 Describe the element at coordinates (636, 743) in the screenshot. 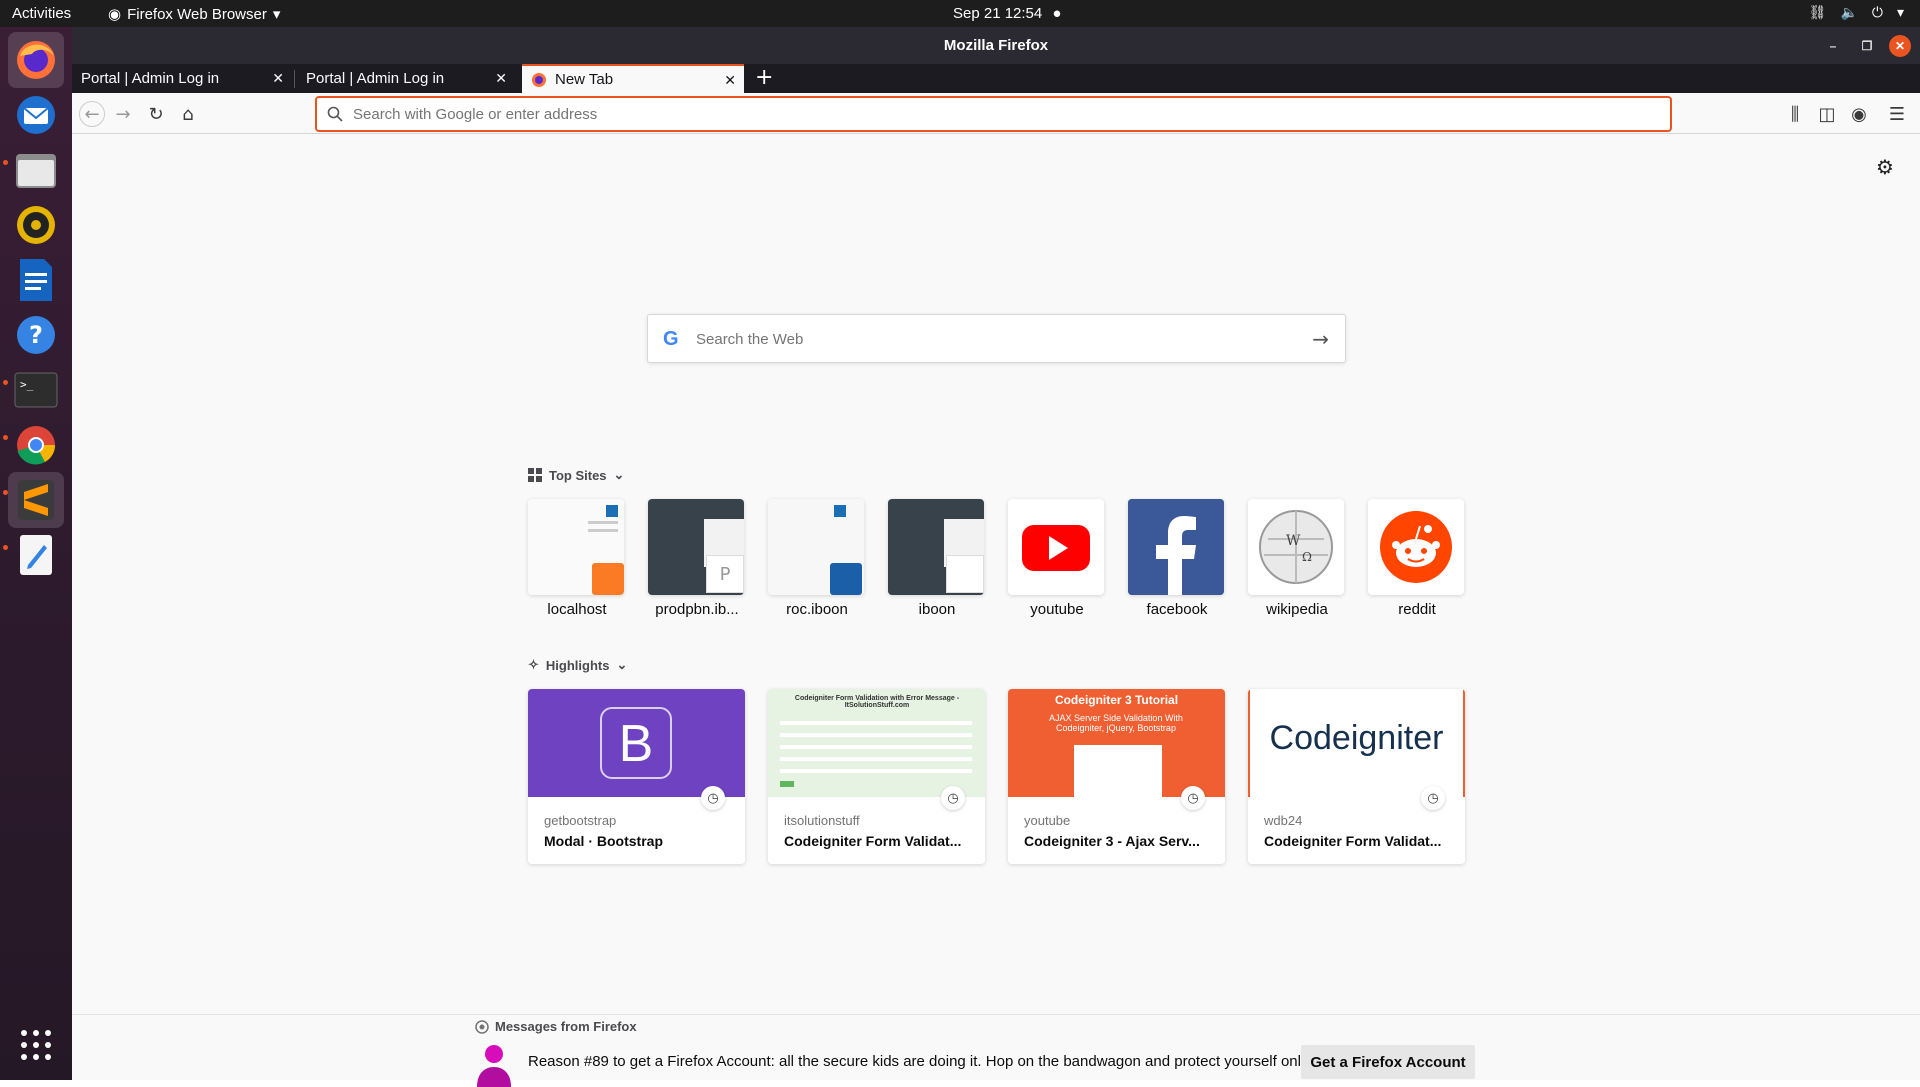

I see `card-thumbnail: B` at that location.